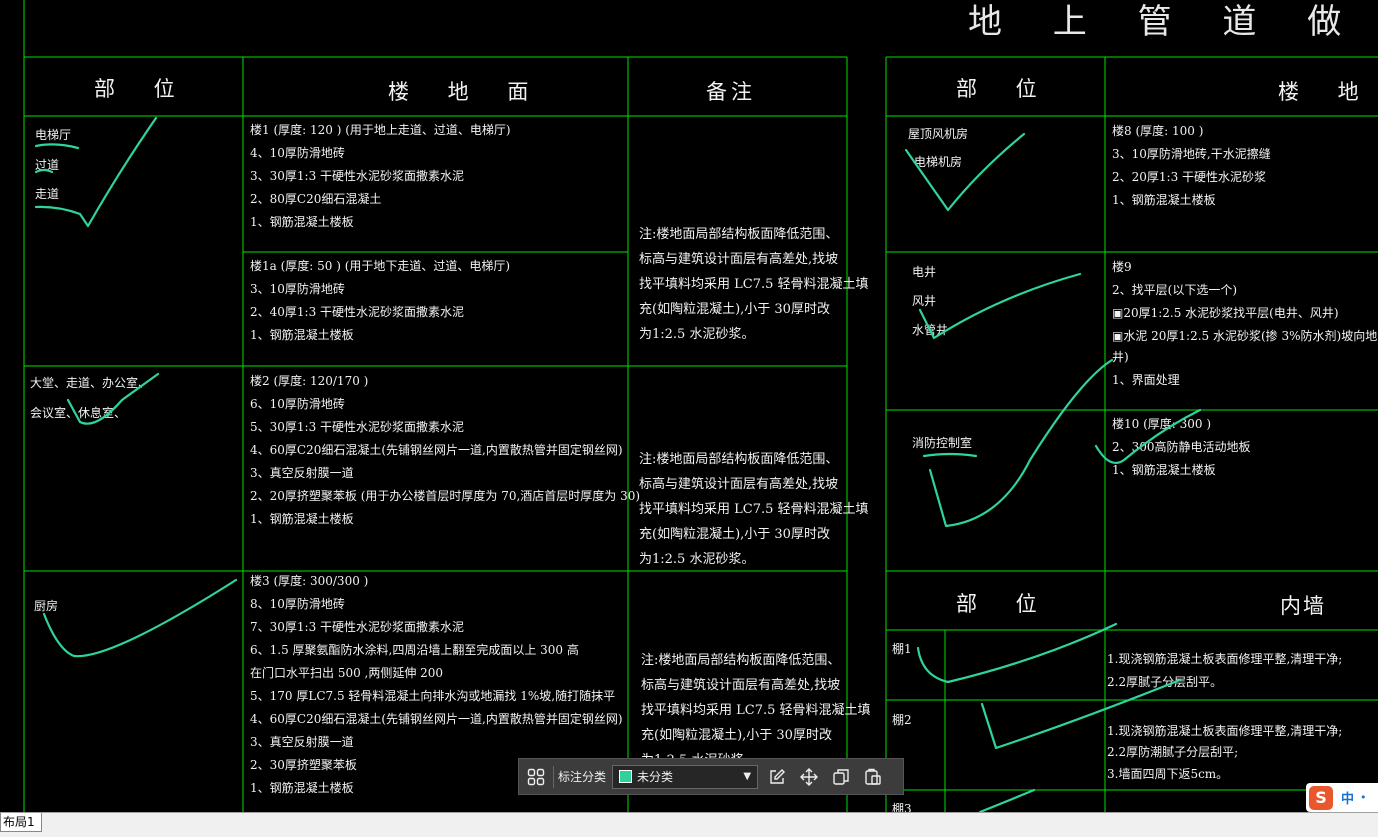 Image resolution: width=1378 pixels, height=837 pixels. Describe the element at coordinates (731, 92) in the screenshot. I see `left-header-remark: 备注` at that location.